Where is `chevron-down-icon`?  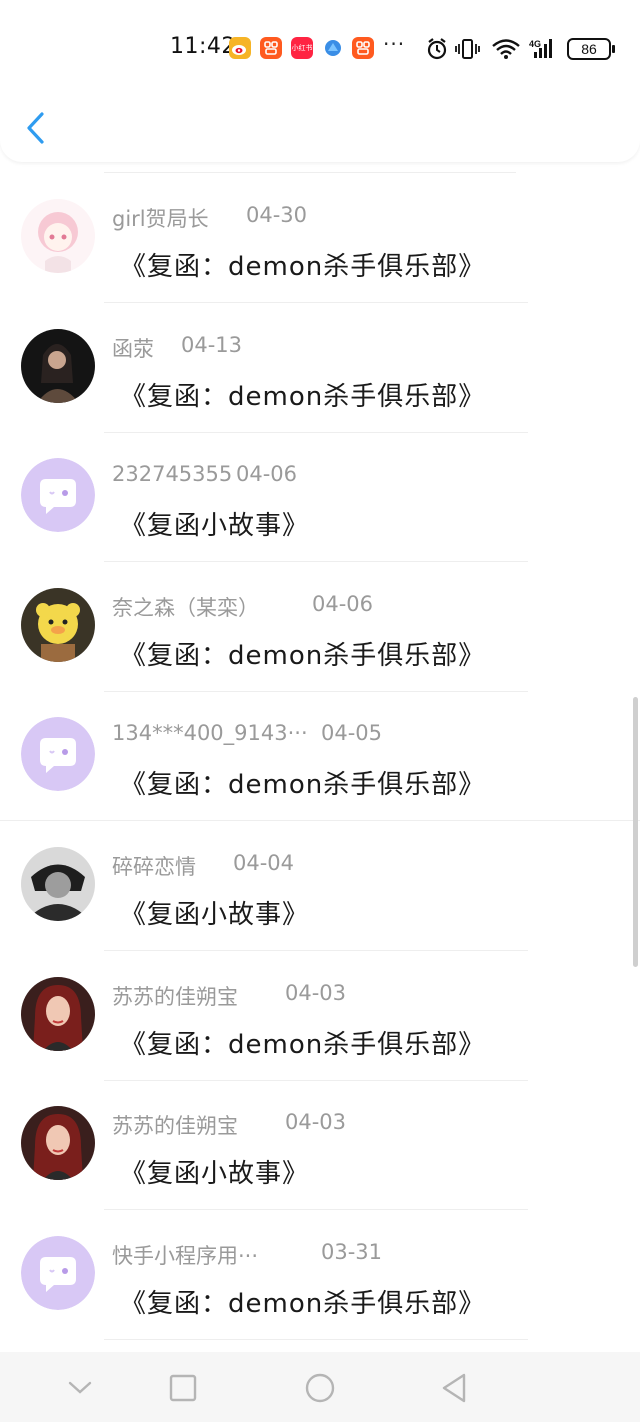
chevron-down-icon is located at coordinates (80, 1387).